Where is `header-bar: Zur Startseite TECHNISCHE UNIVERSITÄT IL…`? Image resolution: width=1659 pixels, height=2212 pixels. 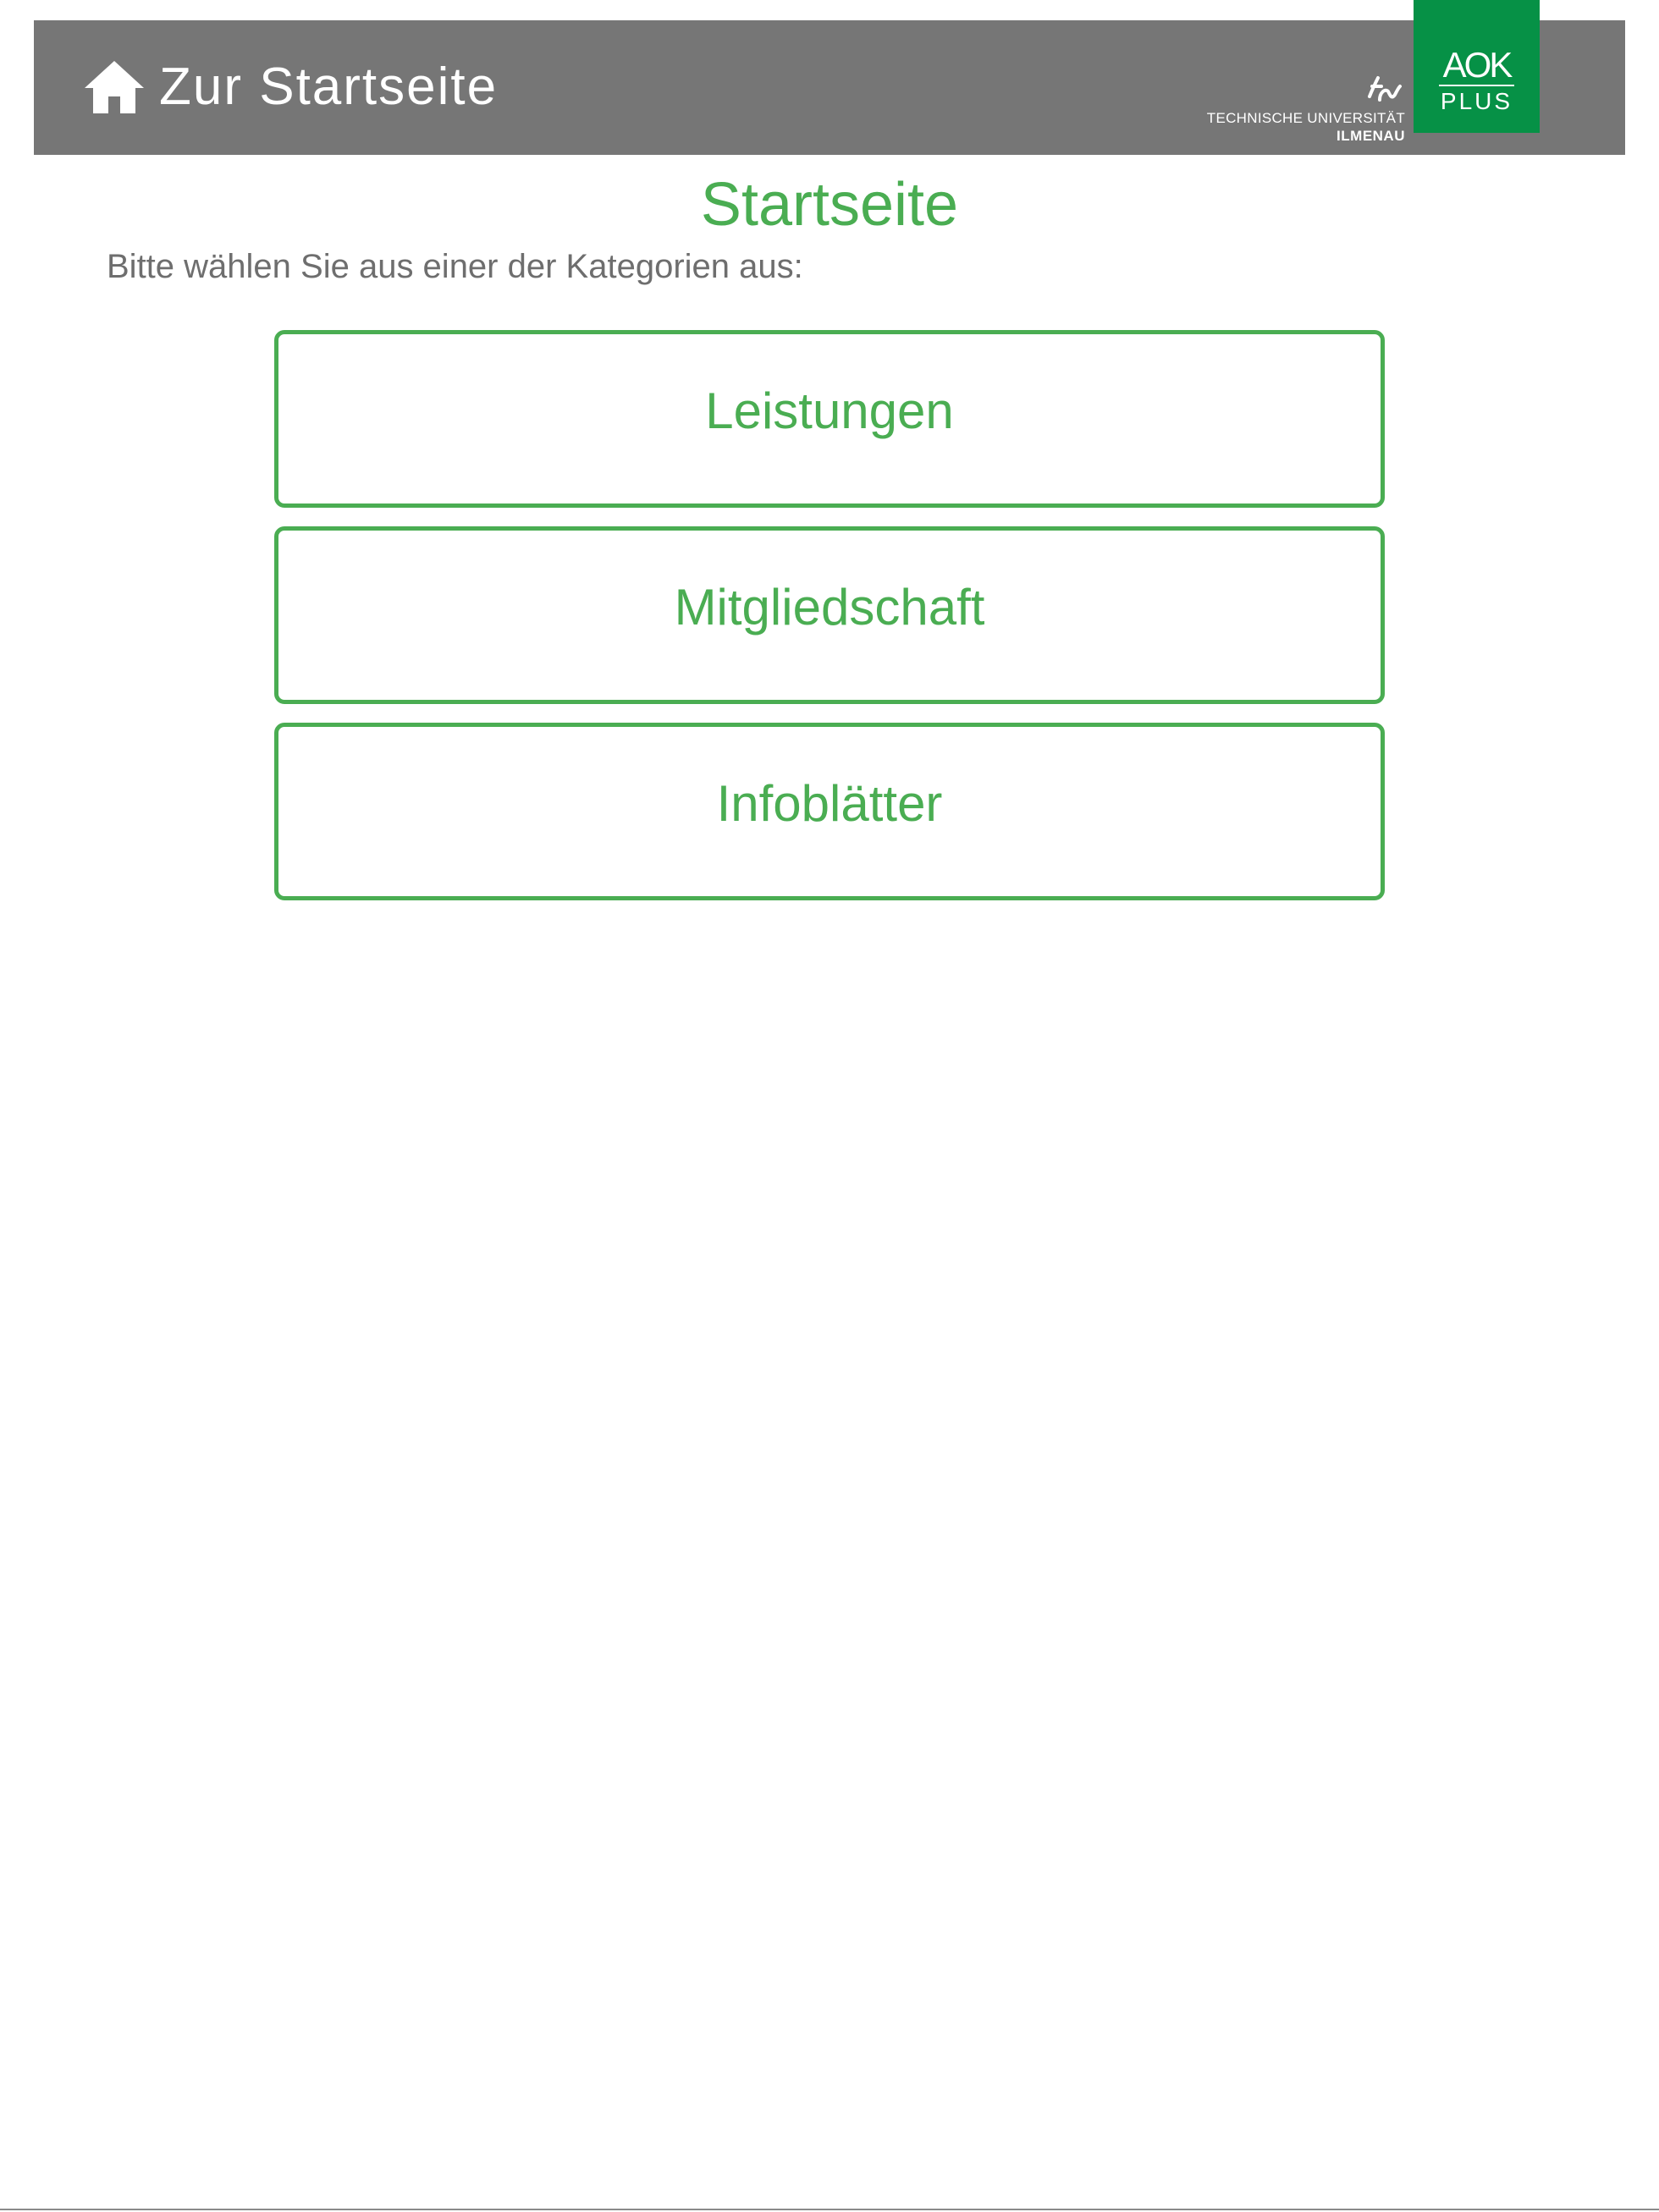 header-bar: Zur Startseite TECHNISCHE UNIVERSITÄT IL… is located at coordinates (829, 87).